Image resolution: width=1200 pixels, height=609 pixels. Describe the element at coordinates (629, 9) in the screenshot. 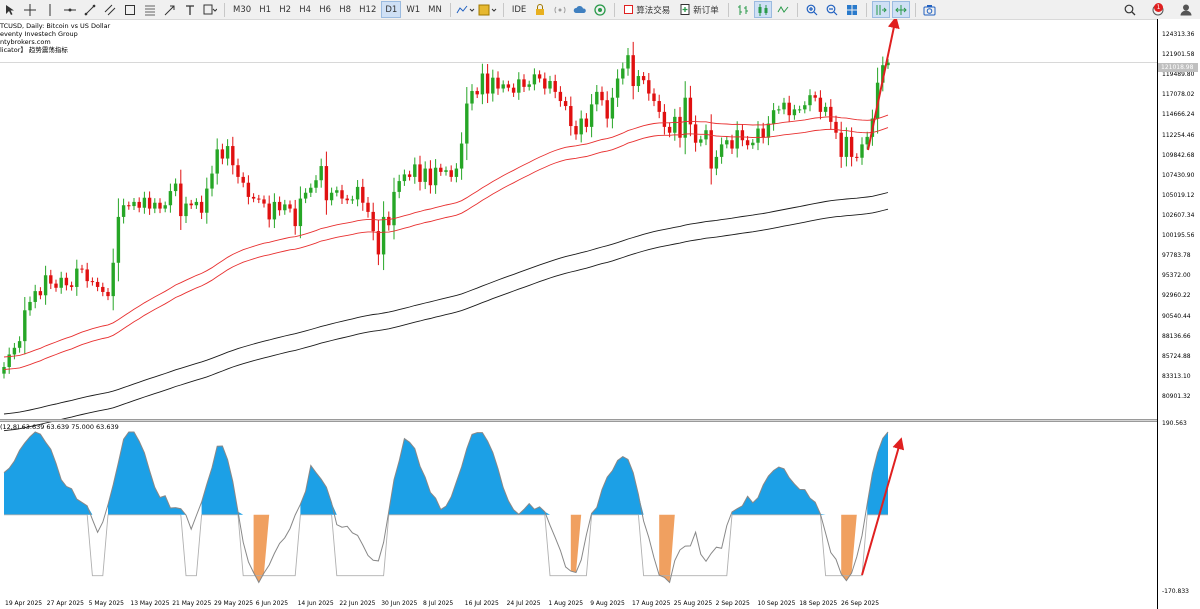

I see `stop-icon` at that location.